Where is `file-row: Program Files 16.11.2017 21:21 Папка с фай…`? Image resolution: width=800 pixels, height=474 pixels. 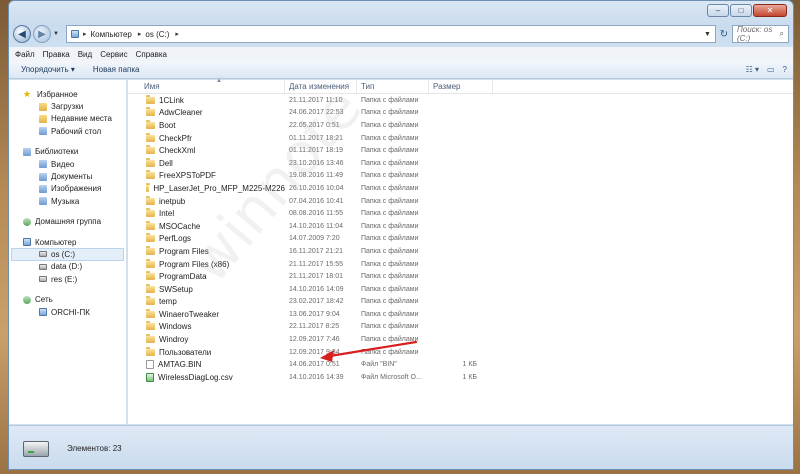
file-row: Program Files 16.11.2017 21:21 Папка с фай… is located at coordinates (460, 251).